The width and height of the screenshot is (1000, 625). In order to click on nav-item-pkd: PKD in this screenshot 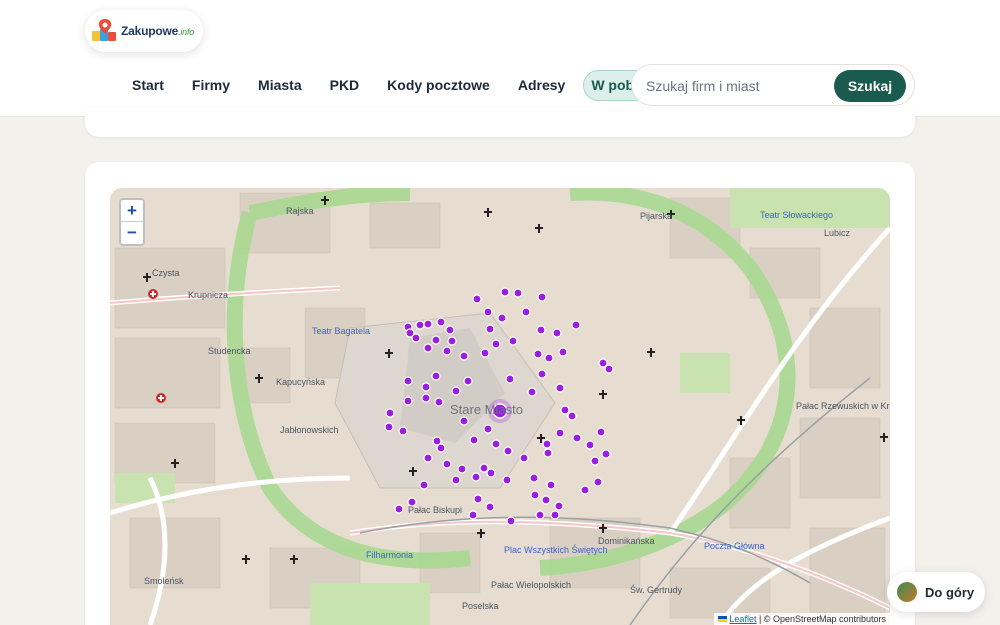, I will do `click(345, 85)`.